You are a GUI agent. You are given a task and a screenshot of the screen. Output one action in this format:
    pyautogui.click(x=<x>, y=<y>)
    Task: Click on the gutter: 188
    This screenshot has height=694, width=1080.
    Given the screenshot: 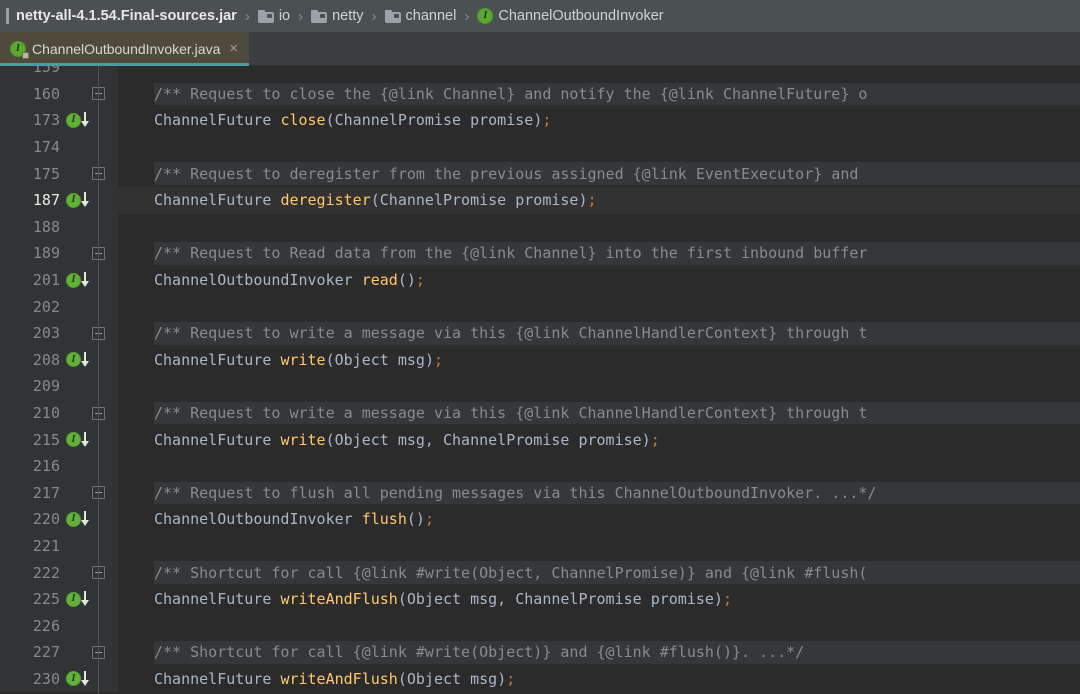 What is the action you would take?
    pyautogui.click(x=59, y=227)
    